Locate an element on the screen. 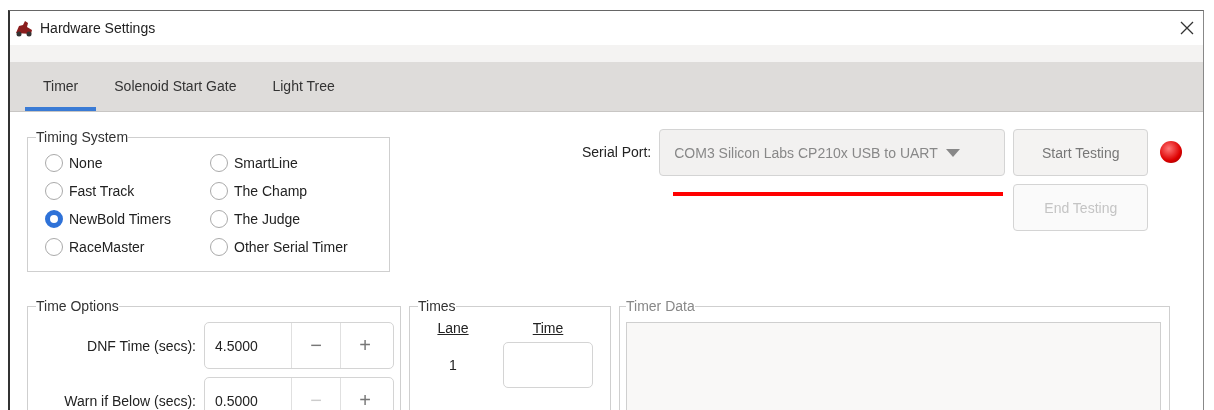  field-label: Warn if Below (secs): is located at coordinates (129, 400).